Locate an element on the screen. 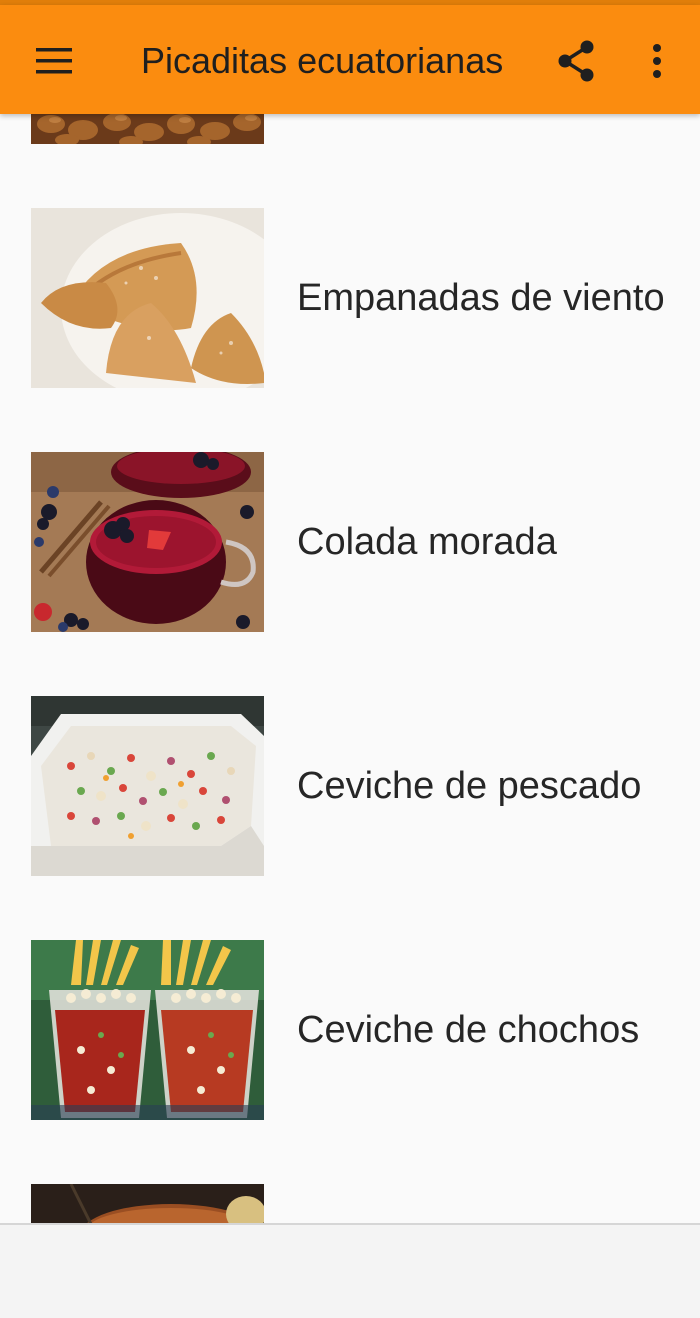  recipe-item: Ceviche de chochos is located at coordinates (350, 1030).